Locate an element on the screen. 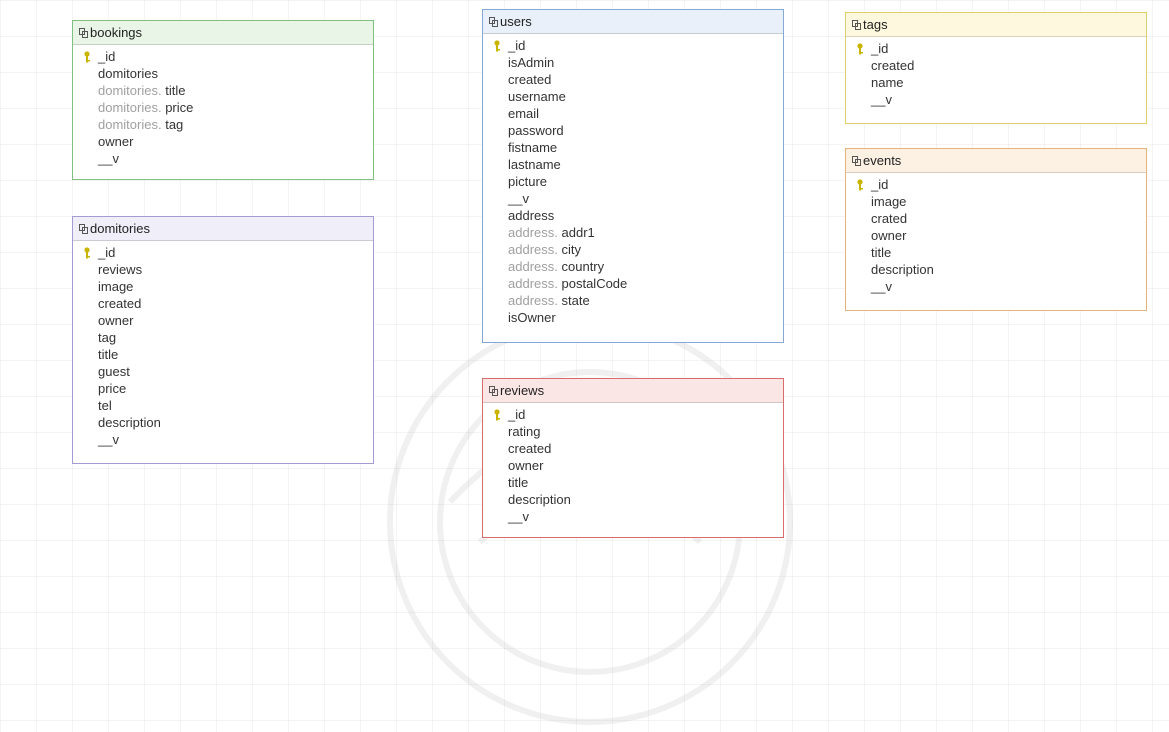 This screenshot has height=732, width=1169. field-row: isOwner is located at coordinates (633, 317).